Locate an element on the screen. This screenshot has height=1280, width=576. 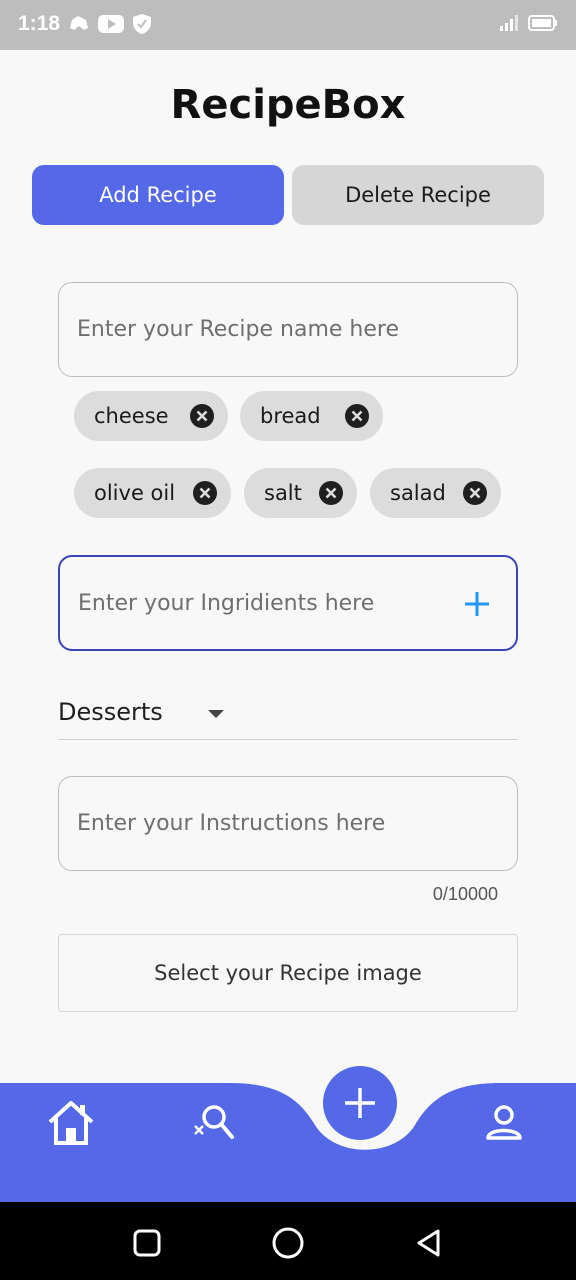
ingredient-chip: olive oil is located at coordinates (152, 493).